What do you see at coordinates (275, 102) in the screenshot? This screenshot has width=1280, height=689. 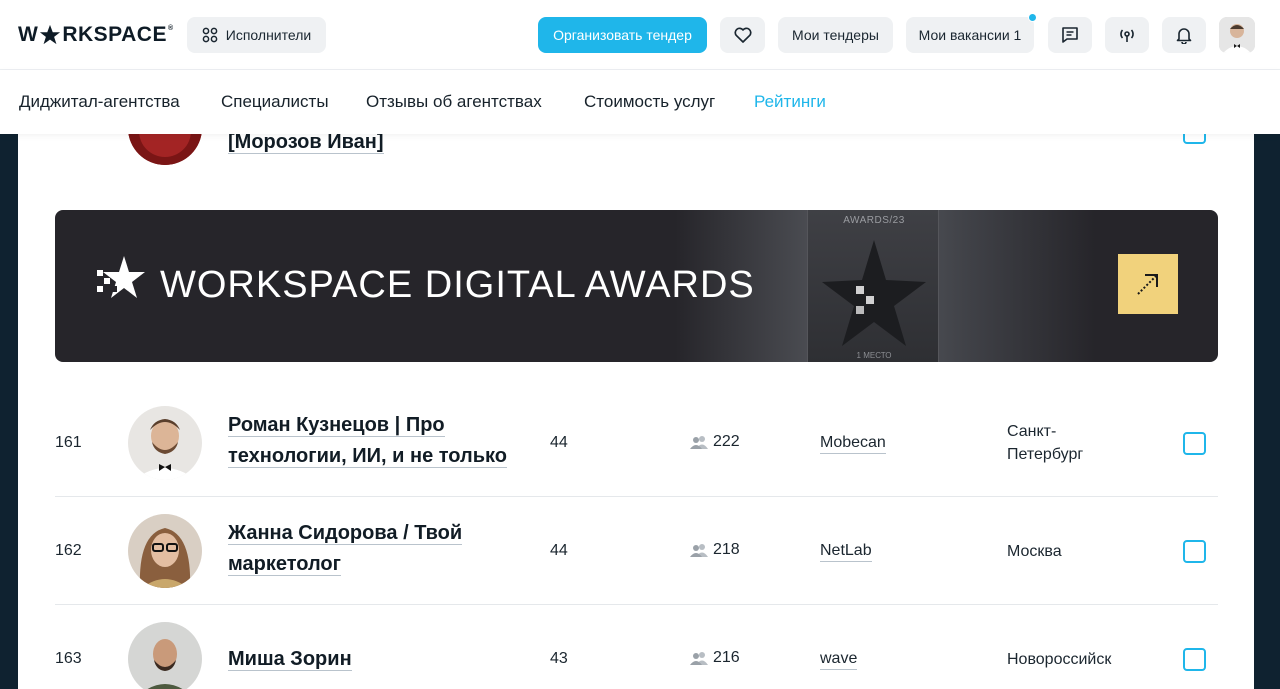 I see `nav-specialists: Специалисты` at bounding box center [275, 102].